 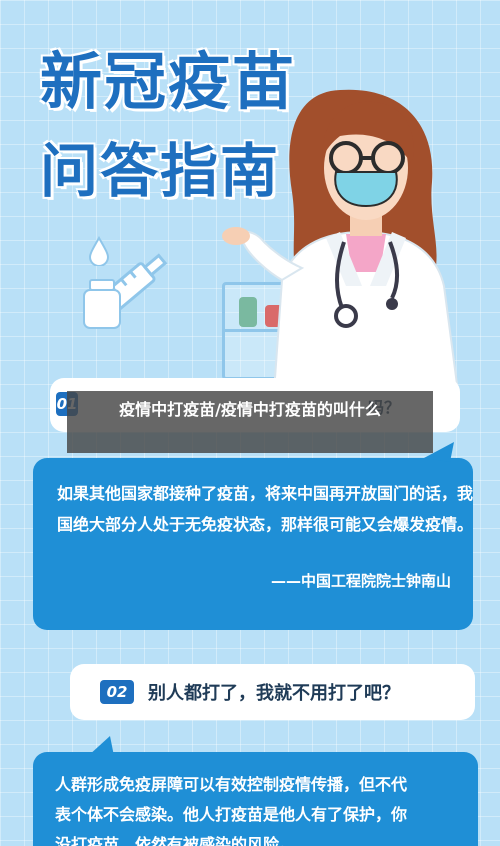 I want to click on headline-text: 疫情中打疫苗/疫情中打疫苗的叫什么, so click(x=250, y=409).